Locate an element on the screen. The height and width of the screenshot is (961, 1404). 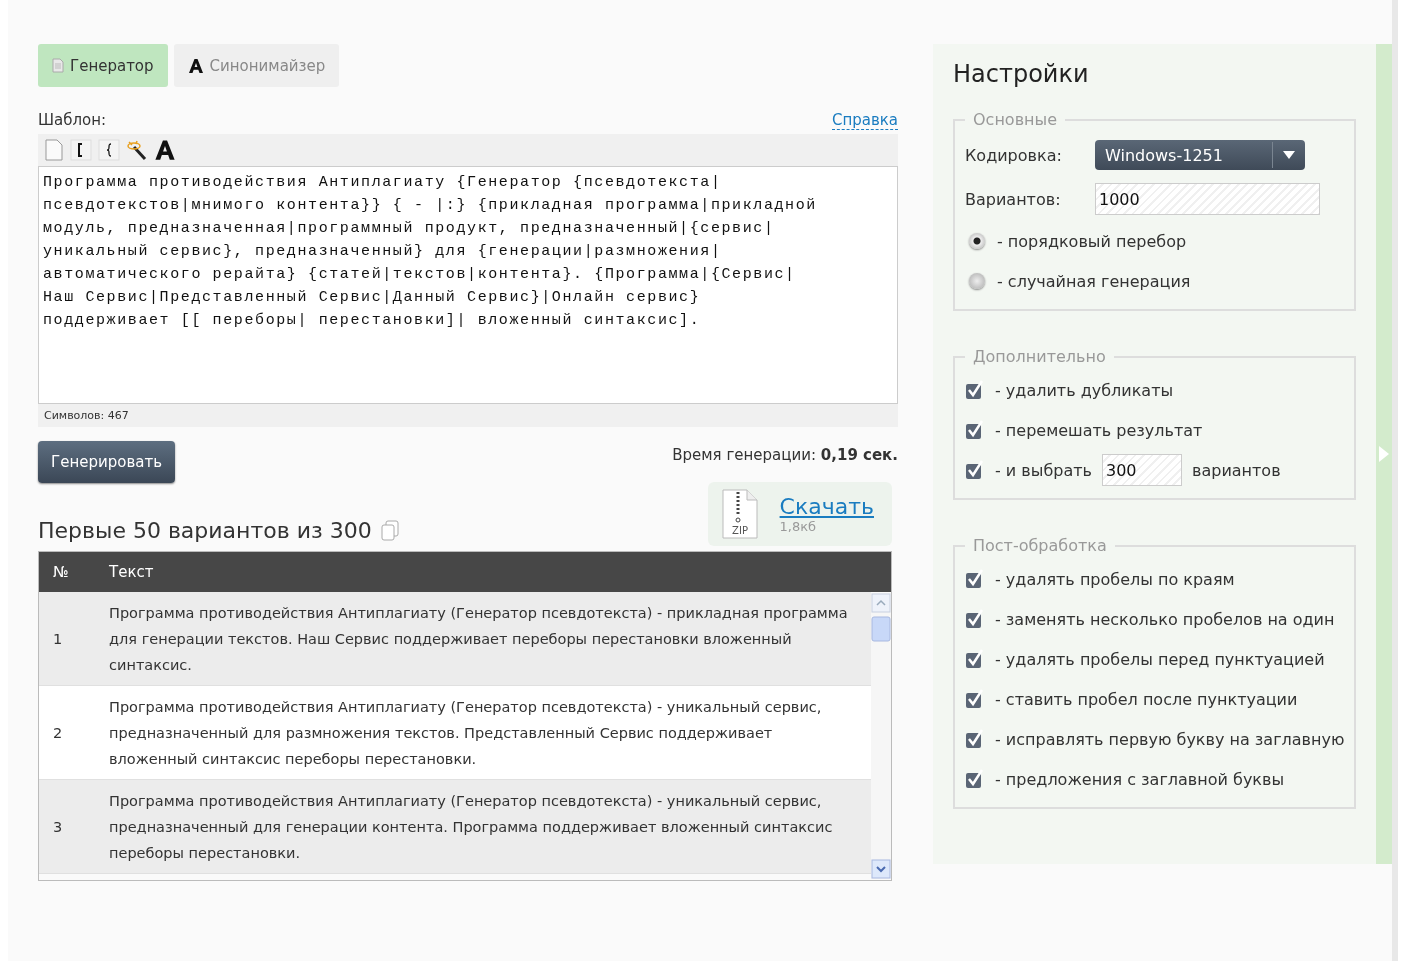
zip-file-icon: ZIP is located at coordinates (739, 514).